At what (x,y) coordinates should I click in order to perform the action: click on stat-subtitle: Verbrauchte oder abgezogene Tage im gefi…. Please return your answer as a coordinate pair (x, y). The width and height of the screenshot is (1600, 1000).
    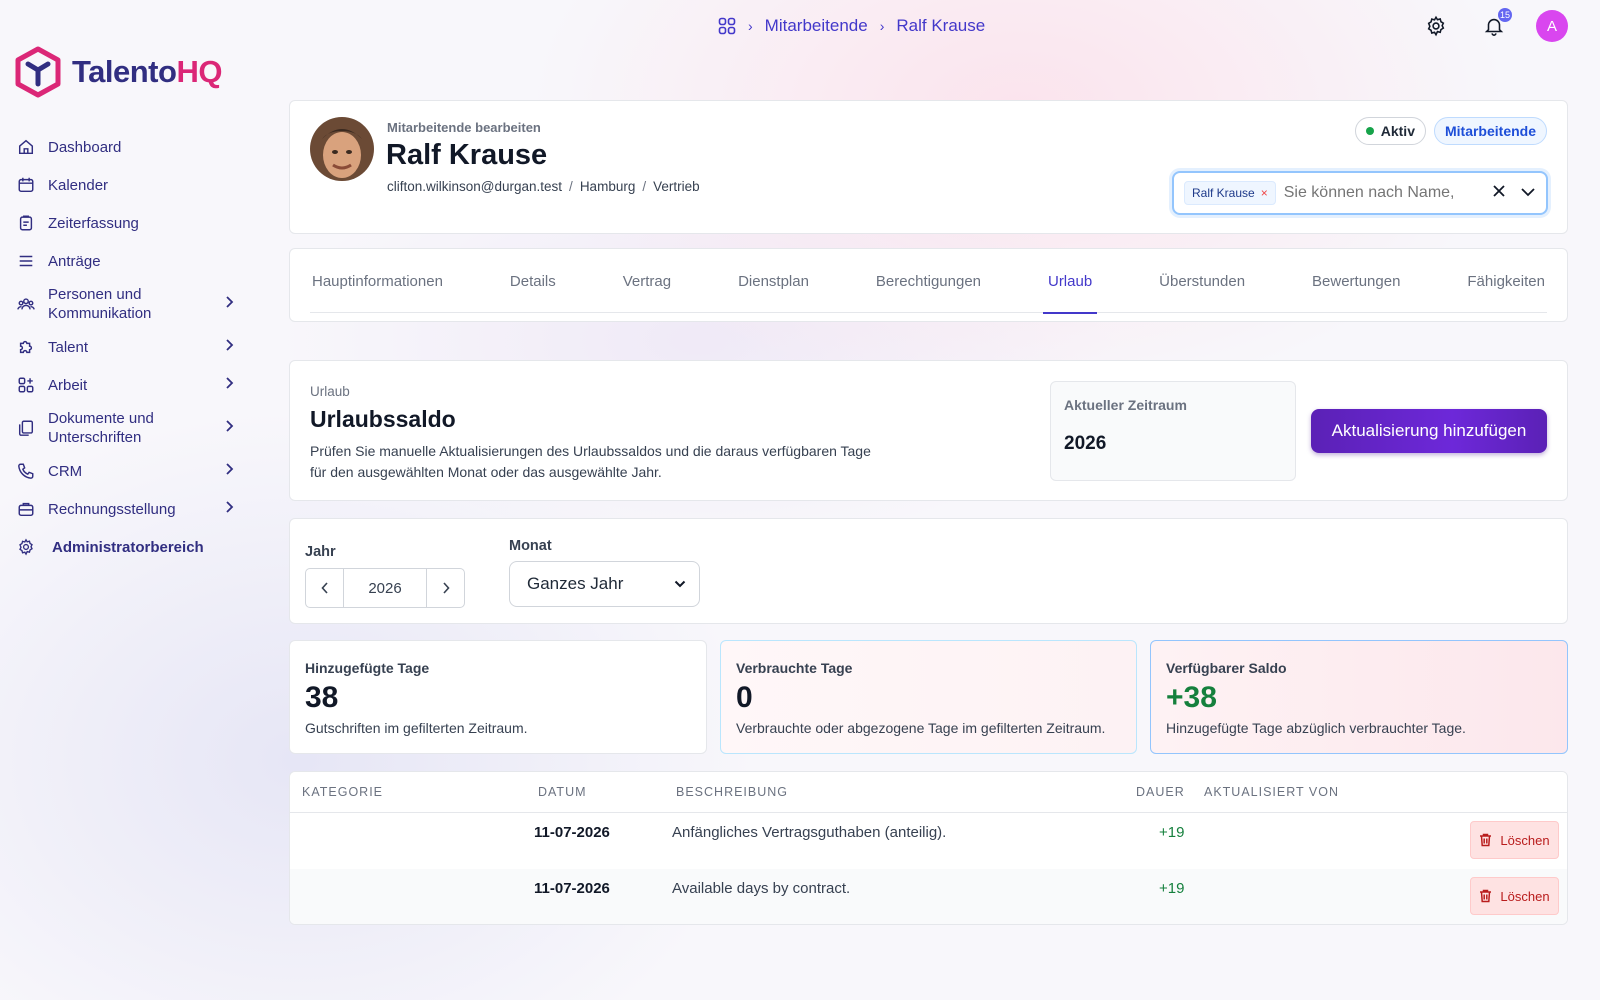
    Looking at the image, I should click on (921, 728).